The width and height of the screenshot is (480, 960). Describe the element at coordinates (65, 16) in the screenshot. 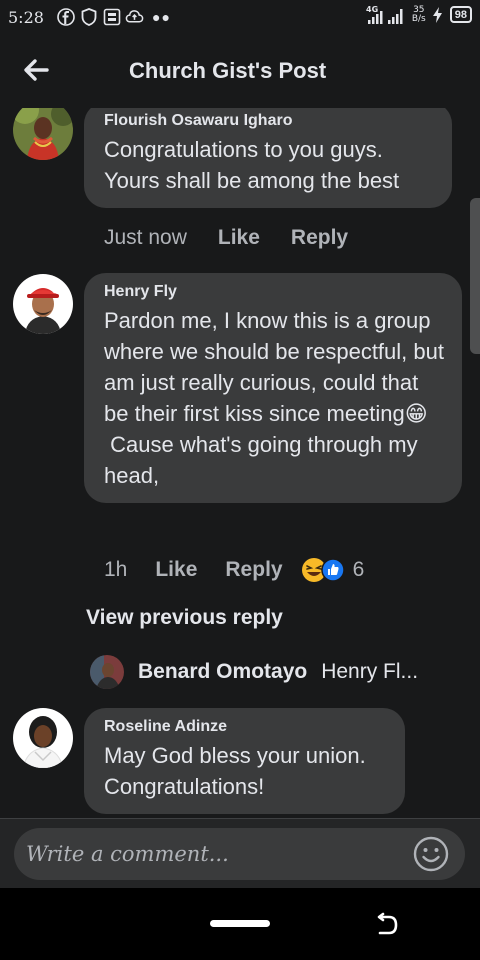

I see `facebook-icon` at that location.